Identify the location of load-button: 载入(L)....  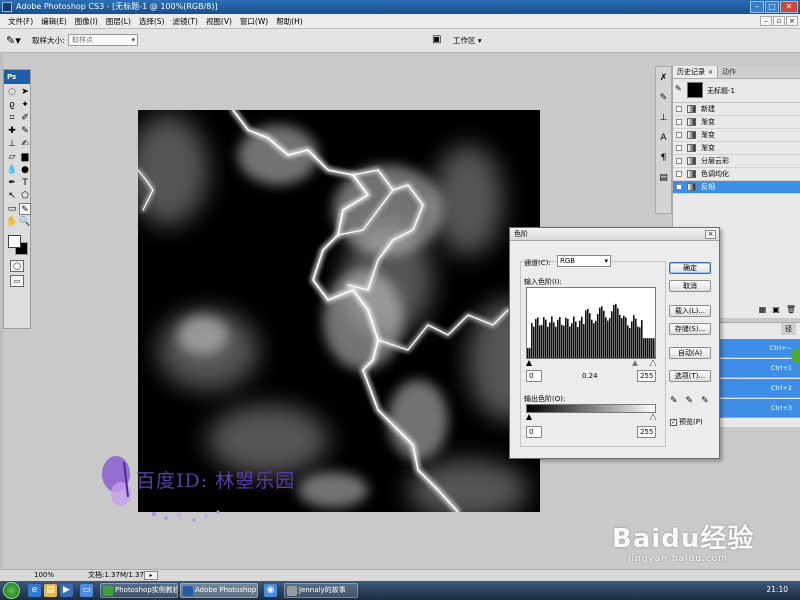
(690, 311).